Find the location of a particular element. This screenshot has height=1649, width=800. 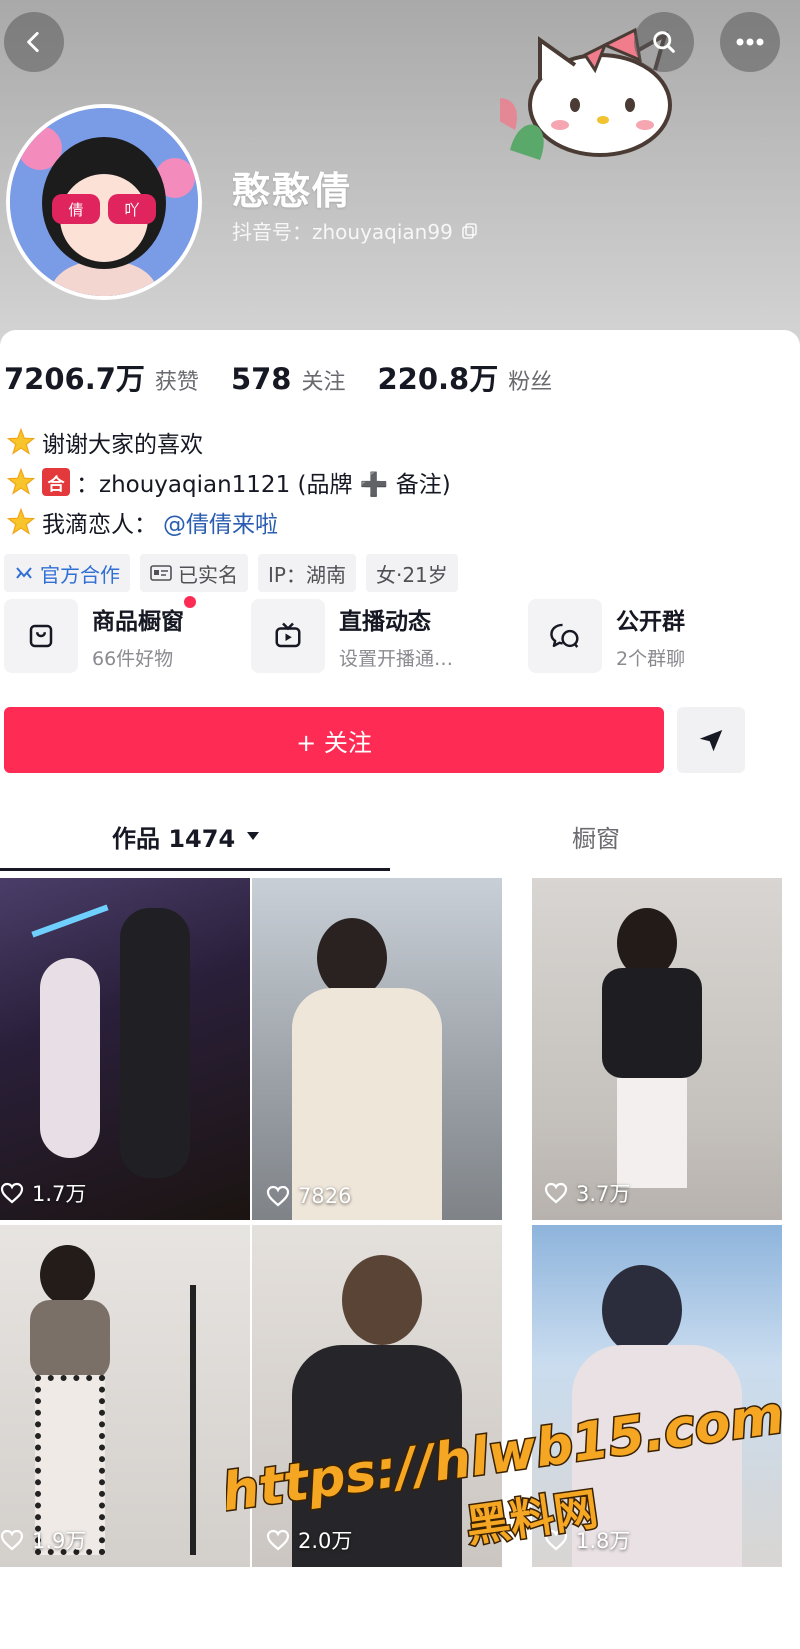

douyin-id: 抖音号：zhouyaqian99 is located at coordinates (355, 230).